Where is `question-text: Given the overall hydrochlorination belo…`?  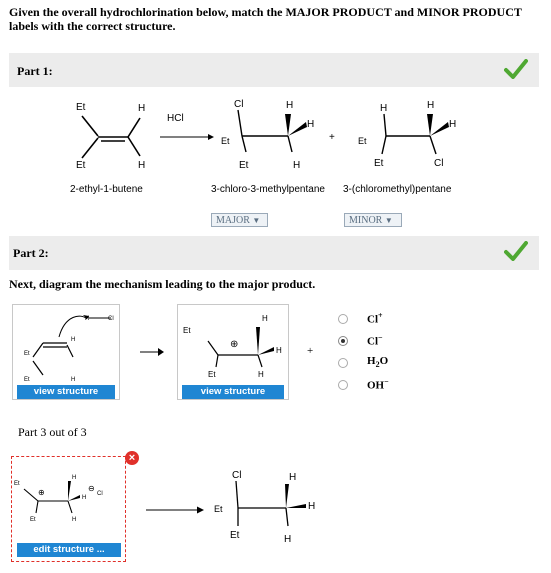
question-text: Given the overall hydrochlorination belo… is located at coordinates (265, 19).